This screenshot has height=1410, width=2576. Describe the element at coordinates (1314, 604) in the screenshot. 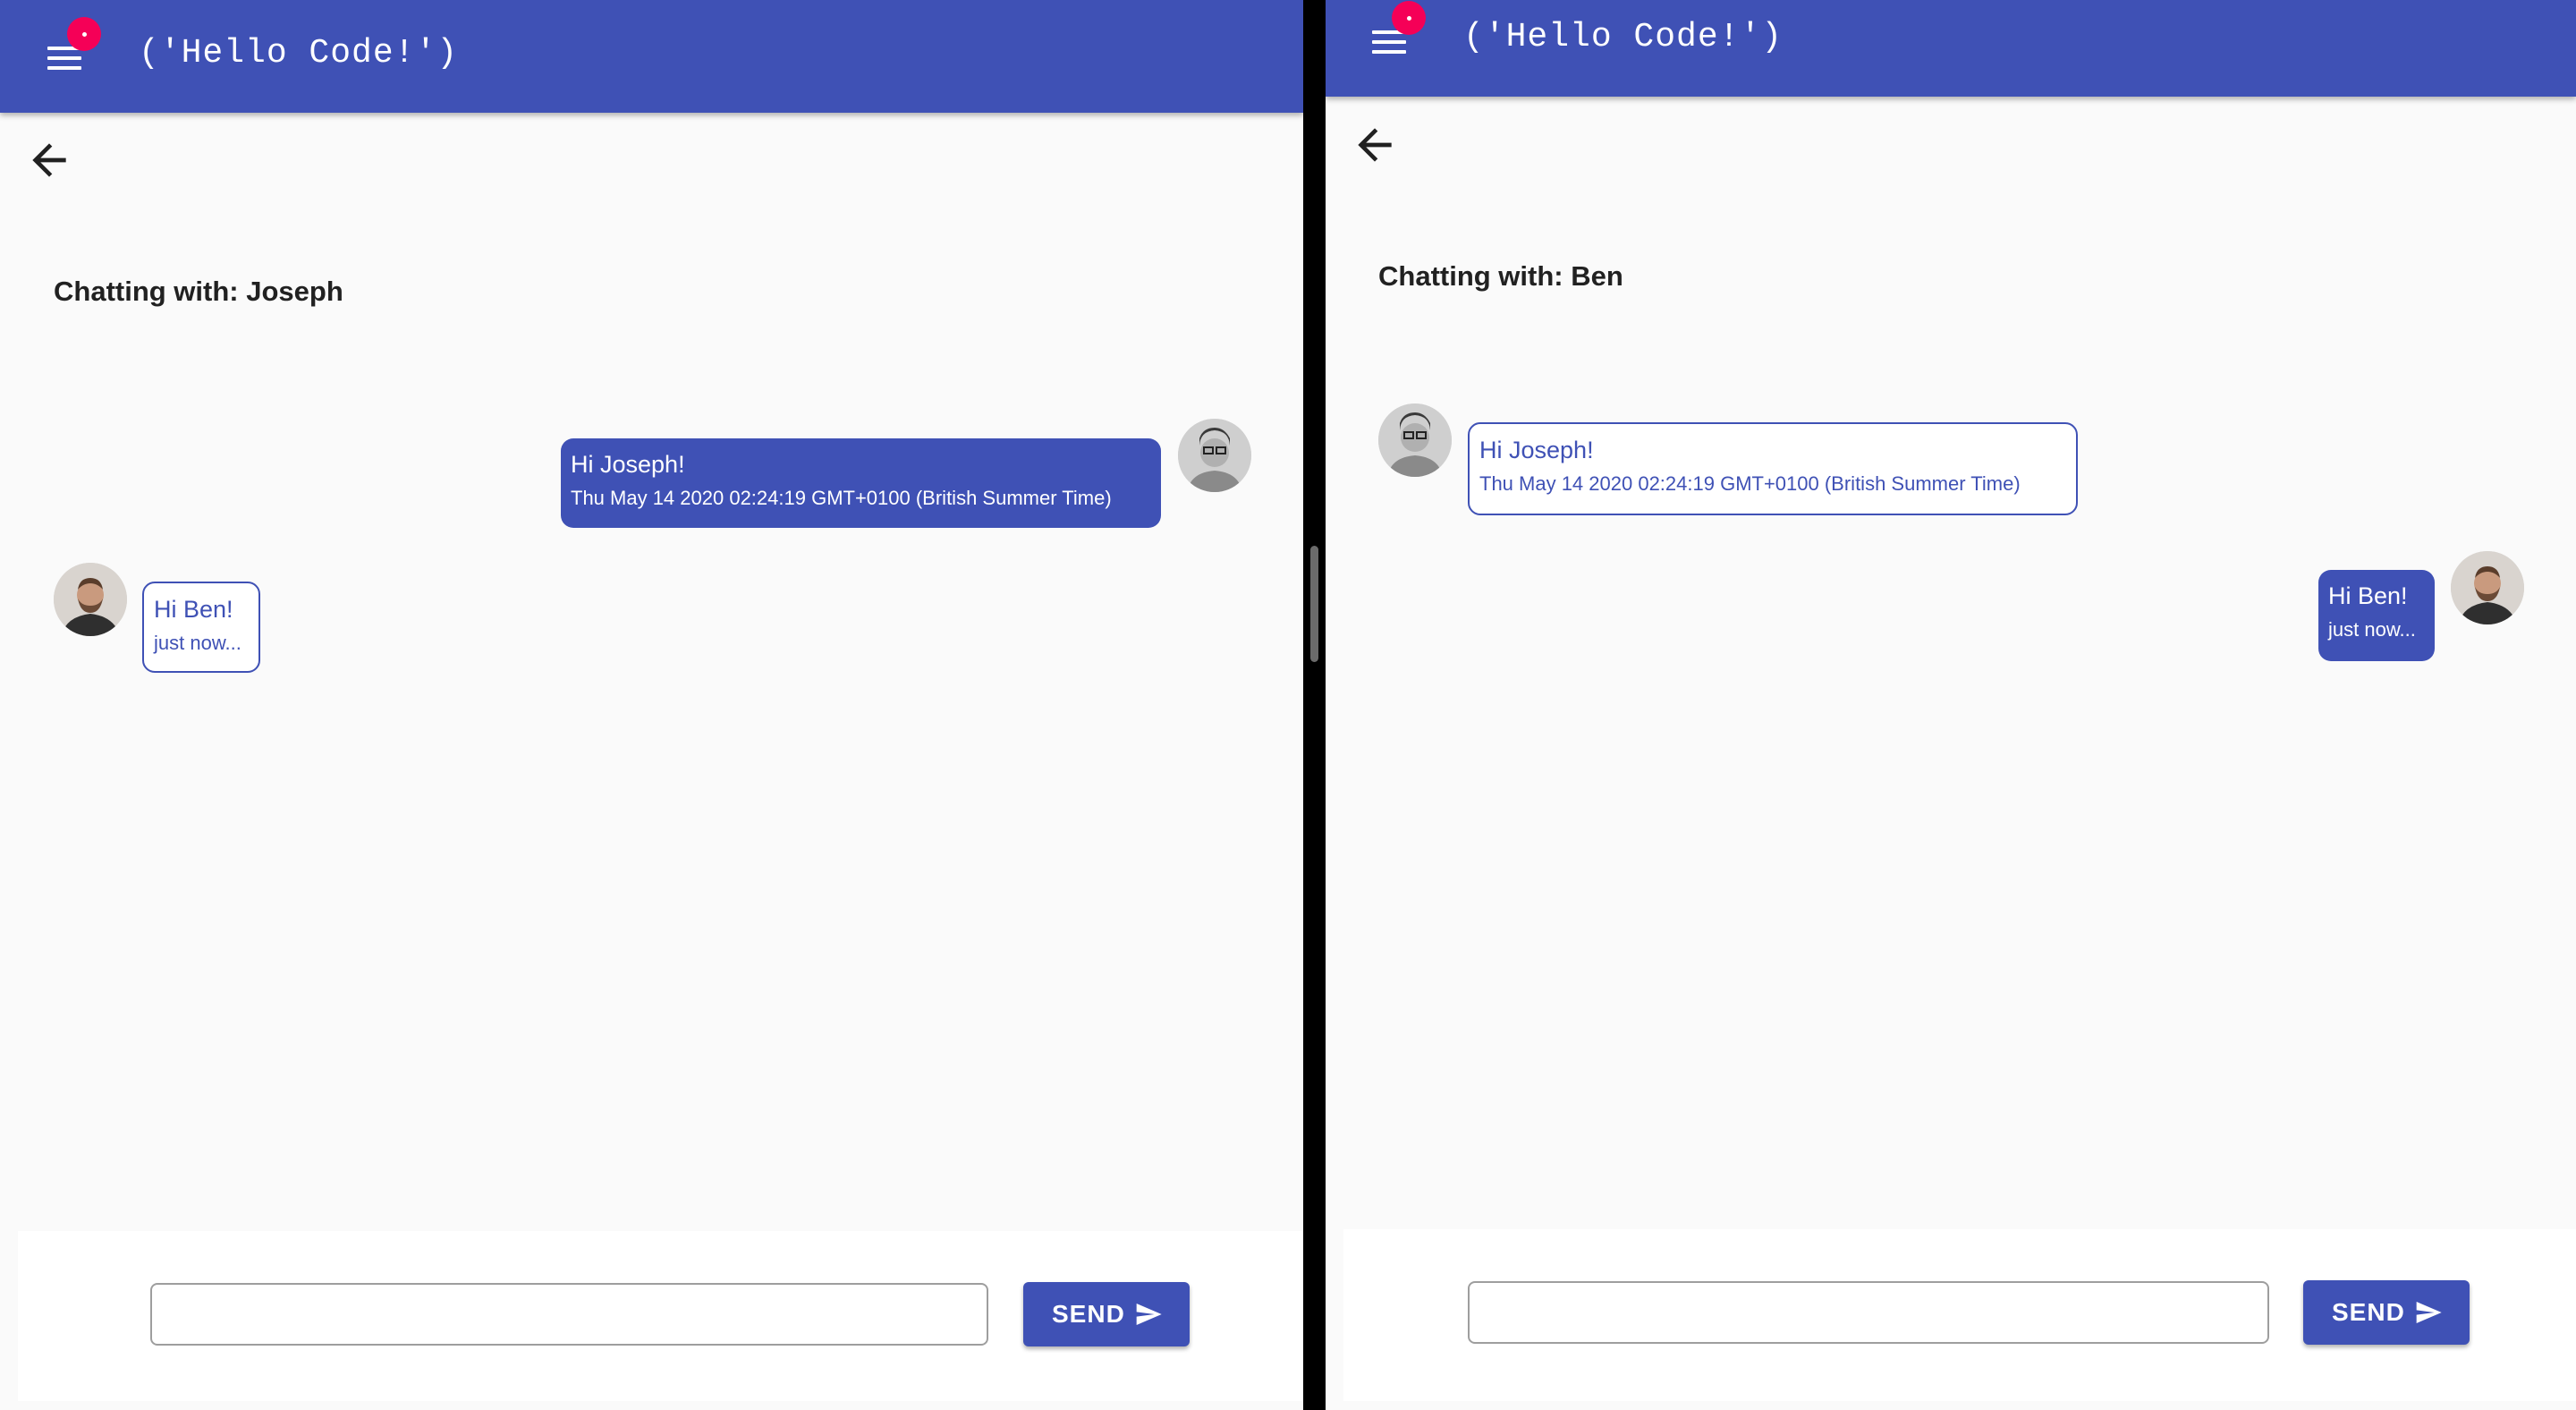

I see `divider-handle` at that location.